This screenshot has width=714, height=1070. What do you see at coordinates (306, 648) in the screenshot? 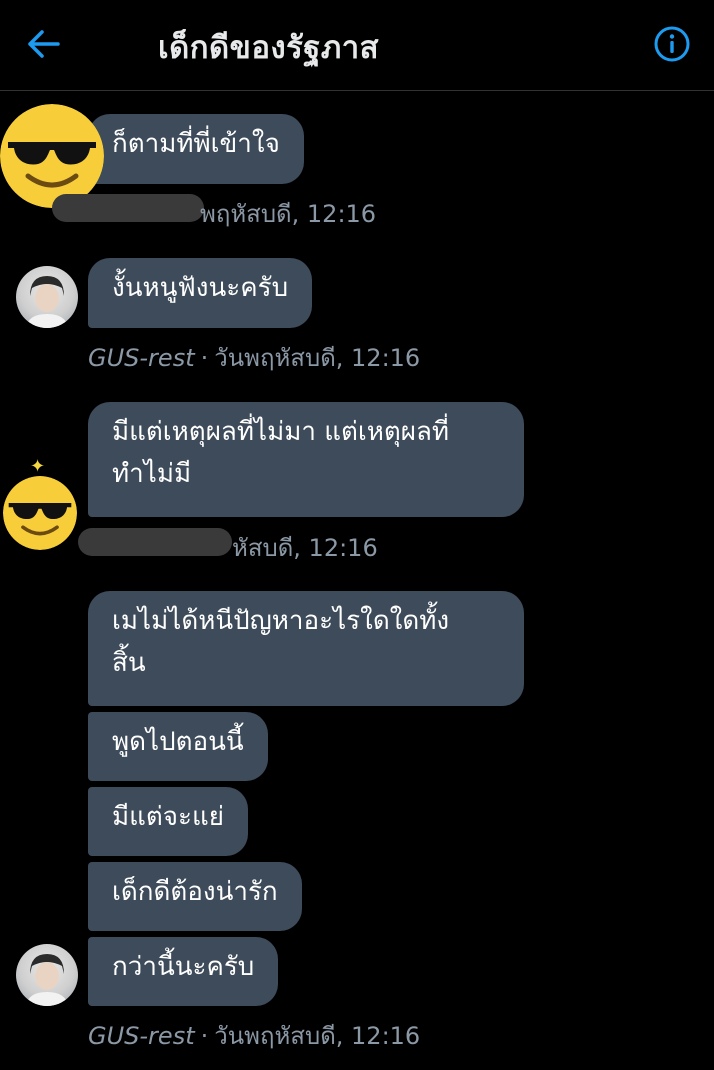
I see `message-bubble: เมไม่ได้หนีปัญหาอะไรใดใดทั้ง สิ้น` at bounding box center [306, 648].